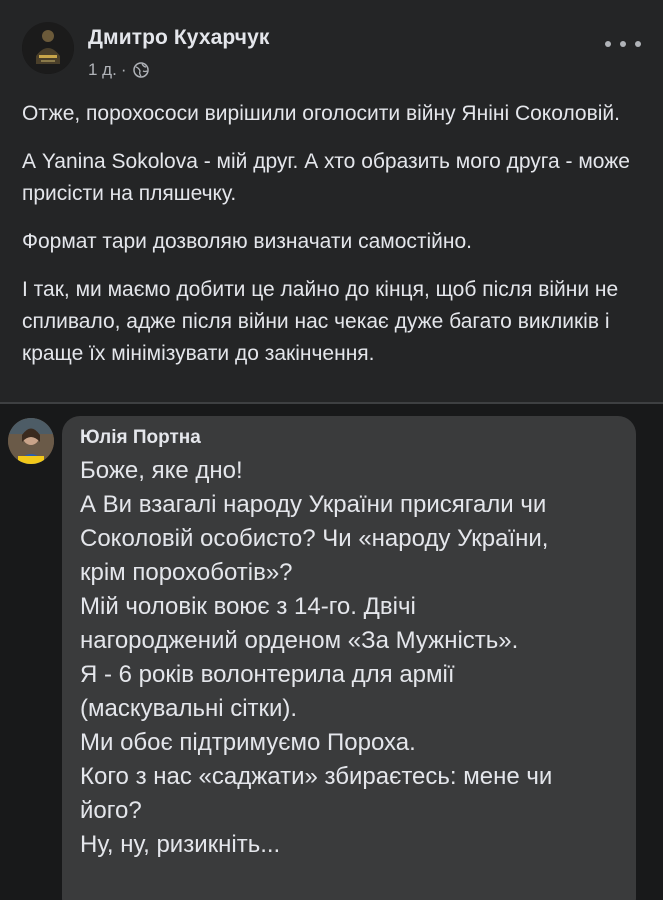  Describe the element at coordinates (248, 606) in the screenshot. I see `comment-line: Мій чоловік воює з 14-го. Двічі` at that location.